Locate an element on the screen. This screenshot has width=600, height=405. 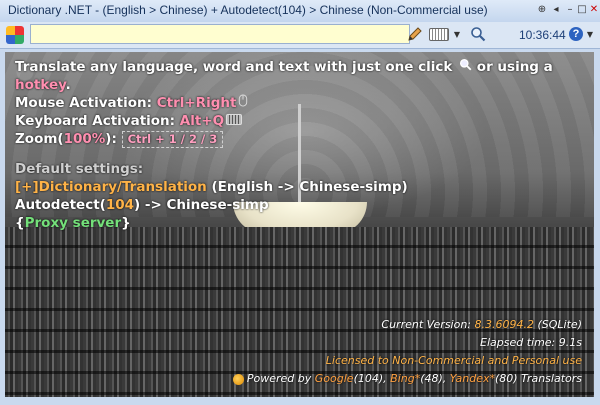
autodetect-line: Autodetect(104) -> Chinese-simp is located at coordinates (300, 205).